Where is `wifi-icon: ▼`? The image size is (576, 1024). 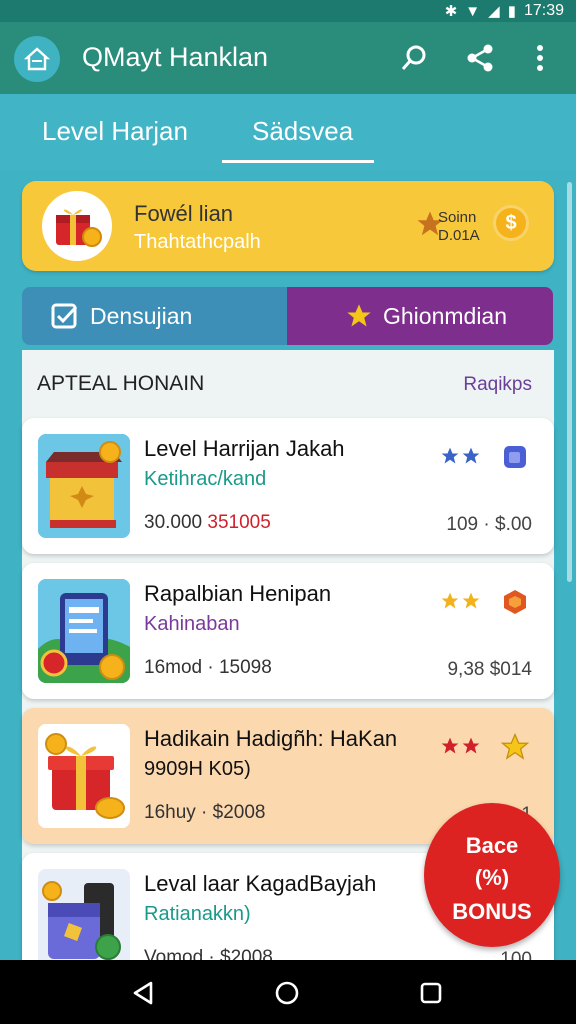 wifi-icon: ▼ is located at coordinates (473, 11).